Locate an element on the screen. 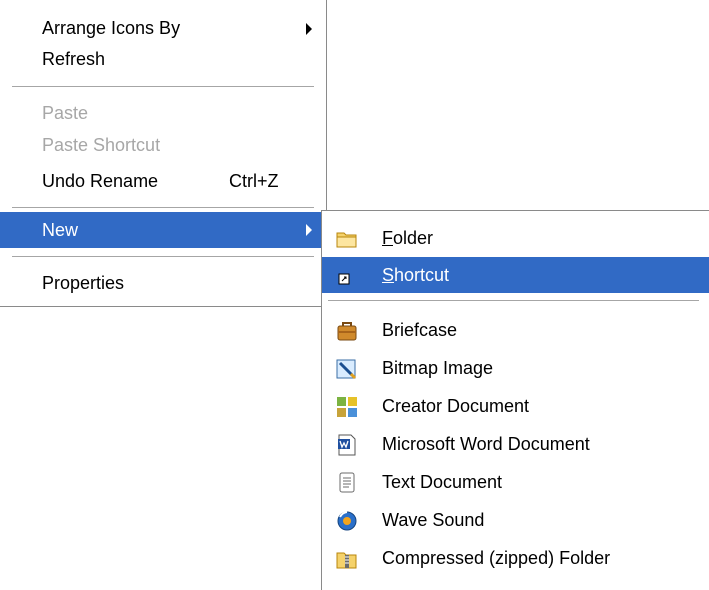 Image resolution: width=709 pixels, height=590 pixels. menu-item-label: Paste Shortcut is located at coordinates (101, 145).